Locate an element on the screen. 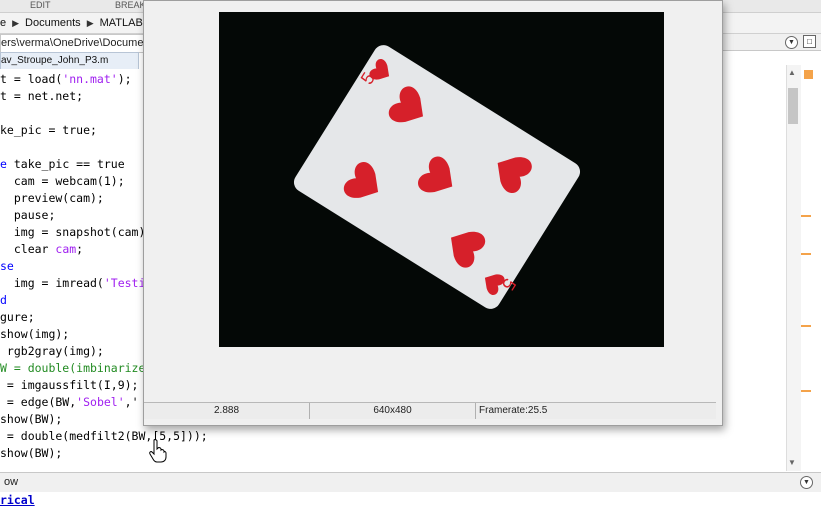  code-line: se is located at coordinates (7, 266).